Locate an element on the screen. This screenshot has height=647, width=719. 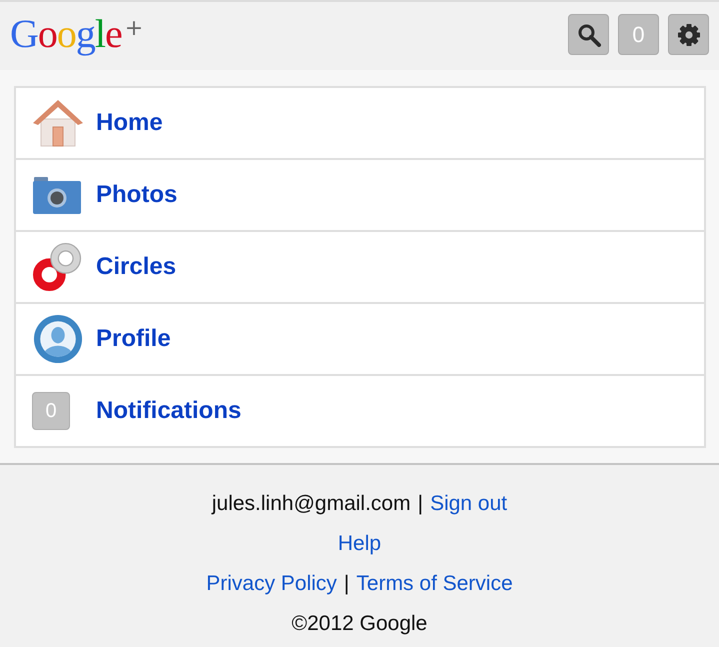
footer-link: Help is located at coordinates (360, 544).